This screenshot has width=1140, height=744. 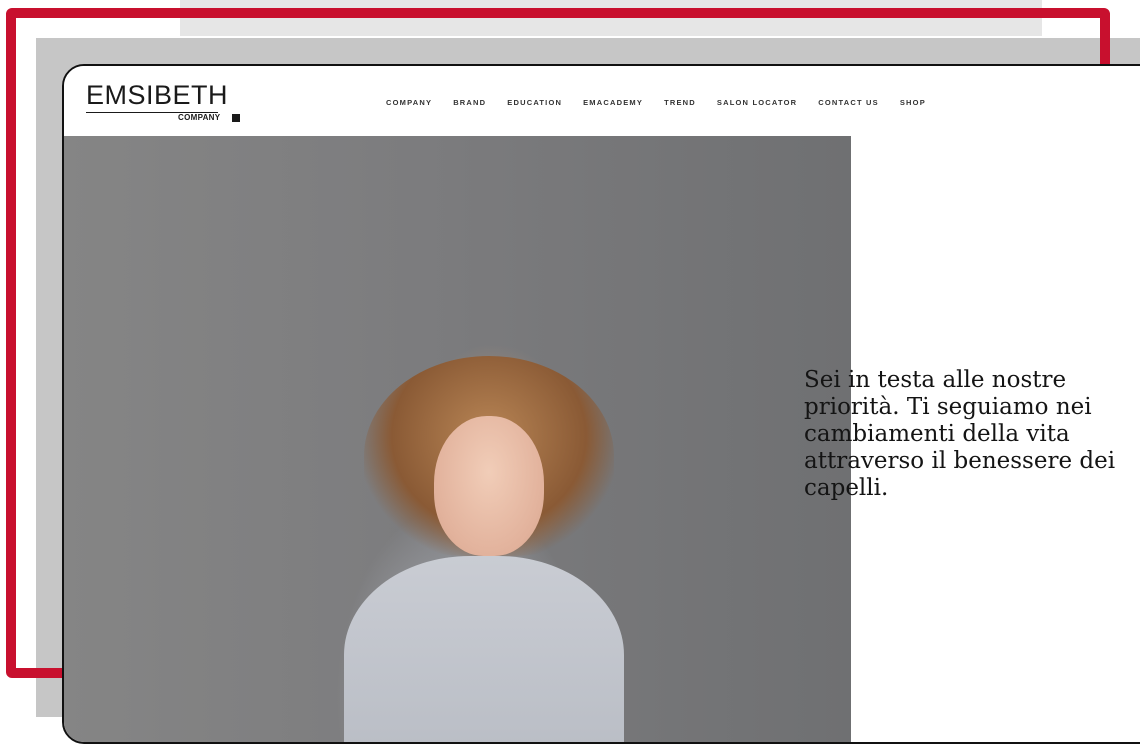 What do you see at coordinates (680, 102) in the screenshot?
I see `nav-item-trend: TREND` at bounding box center [680, 102].